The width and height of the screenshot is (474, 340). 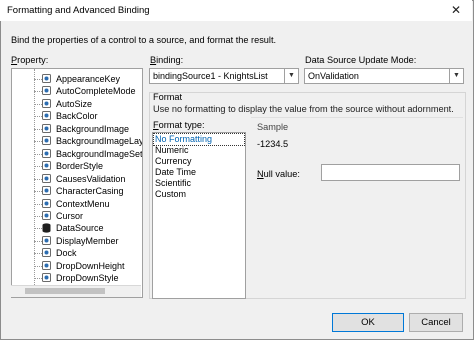 I want to click on sample-value: -1234.5, so click(x=273, y=144).